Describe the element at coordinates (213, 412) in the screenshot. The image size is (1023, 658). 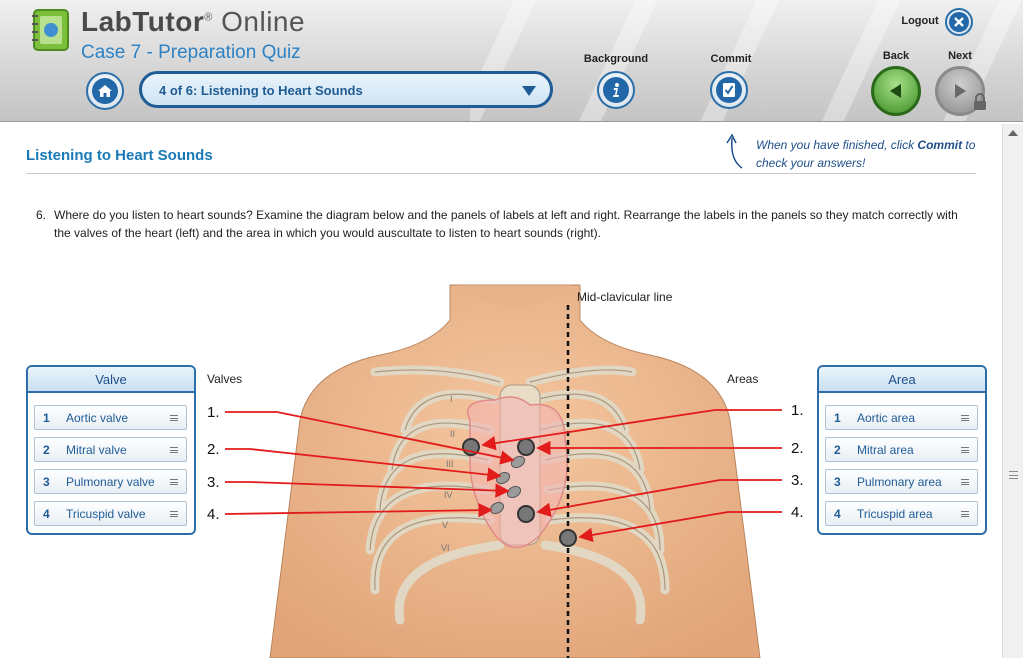
I see `valve-number: 1.` at that location.